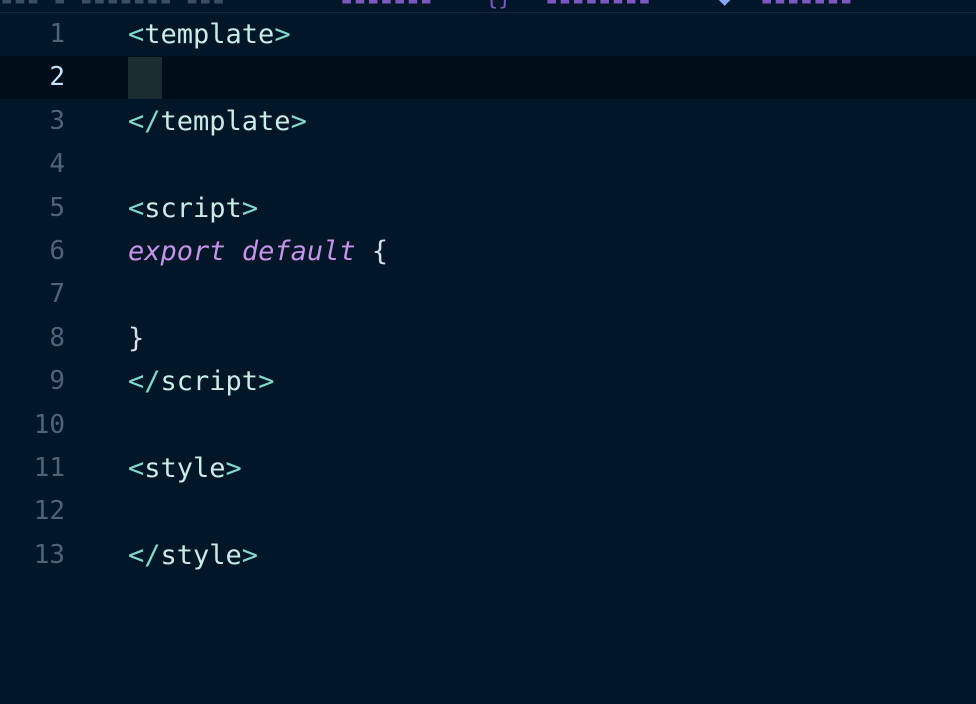 The width and height of the screenshot is (976, 704). What do you see at coordinates (598, 5) in the screenshot?
I see `breadcrumb-fragment: ▪▪▪▪▪▪▪▪` at bounding box center [598, 5].